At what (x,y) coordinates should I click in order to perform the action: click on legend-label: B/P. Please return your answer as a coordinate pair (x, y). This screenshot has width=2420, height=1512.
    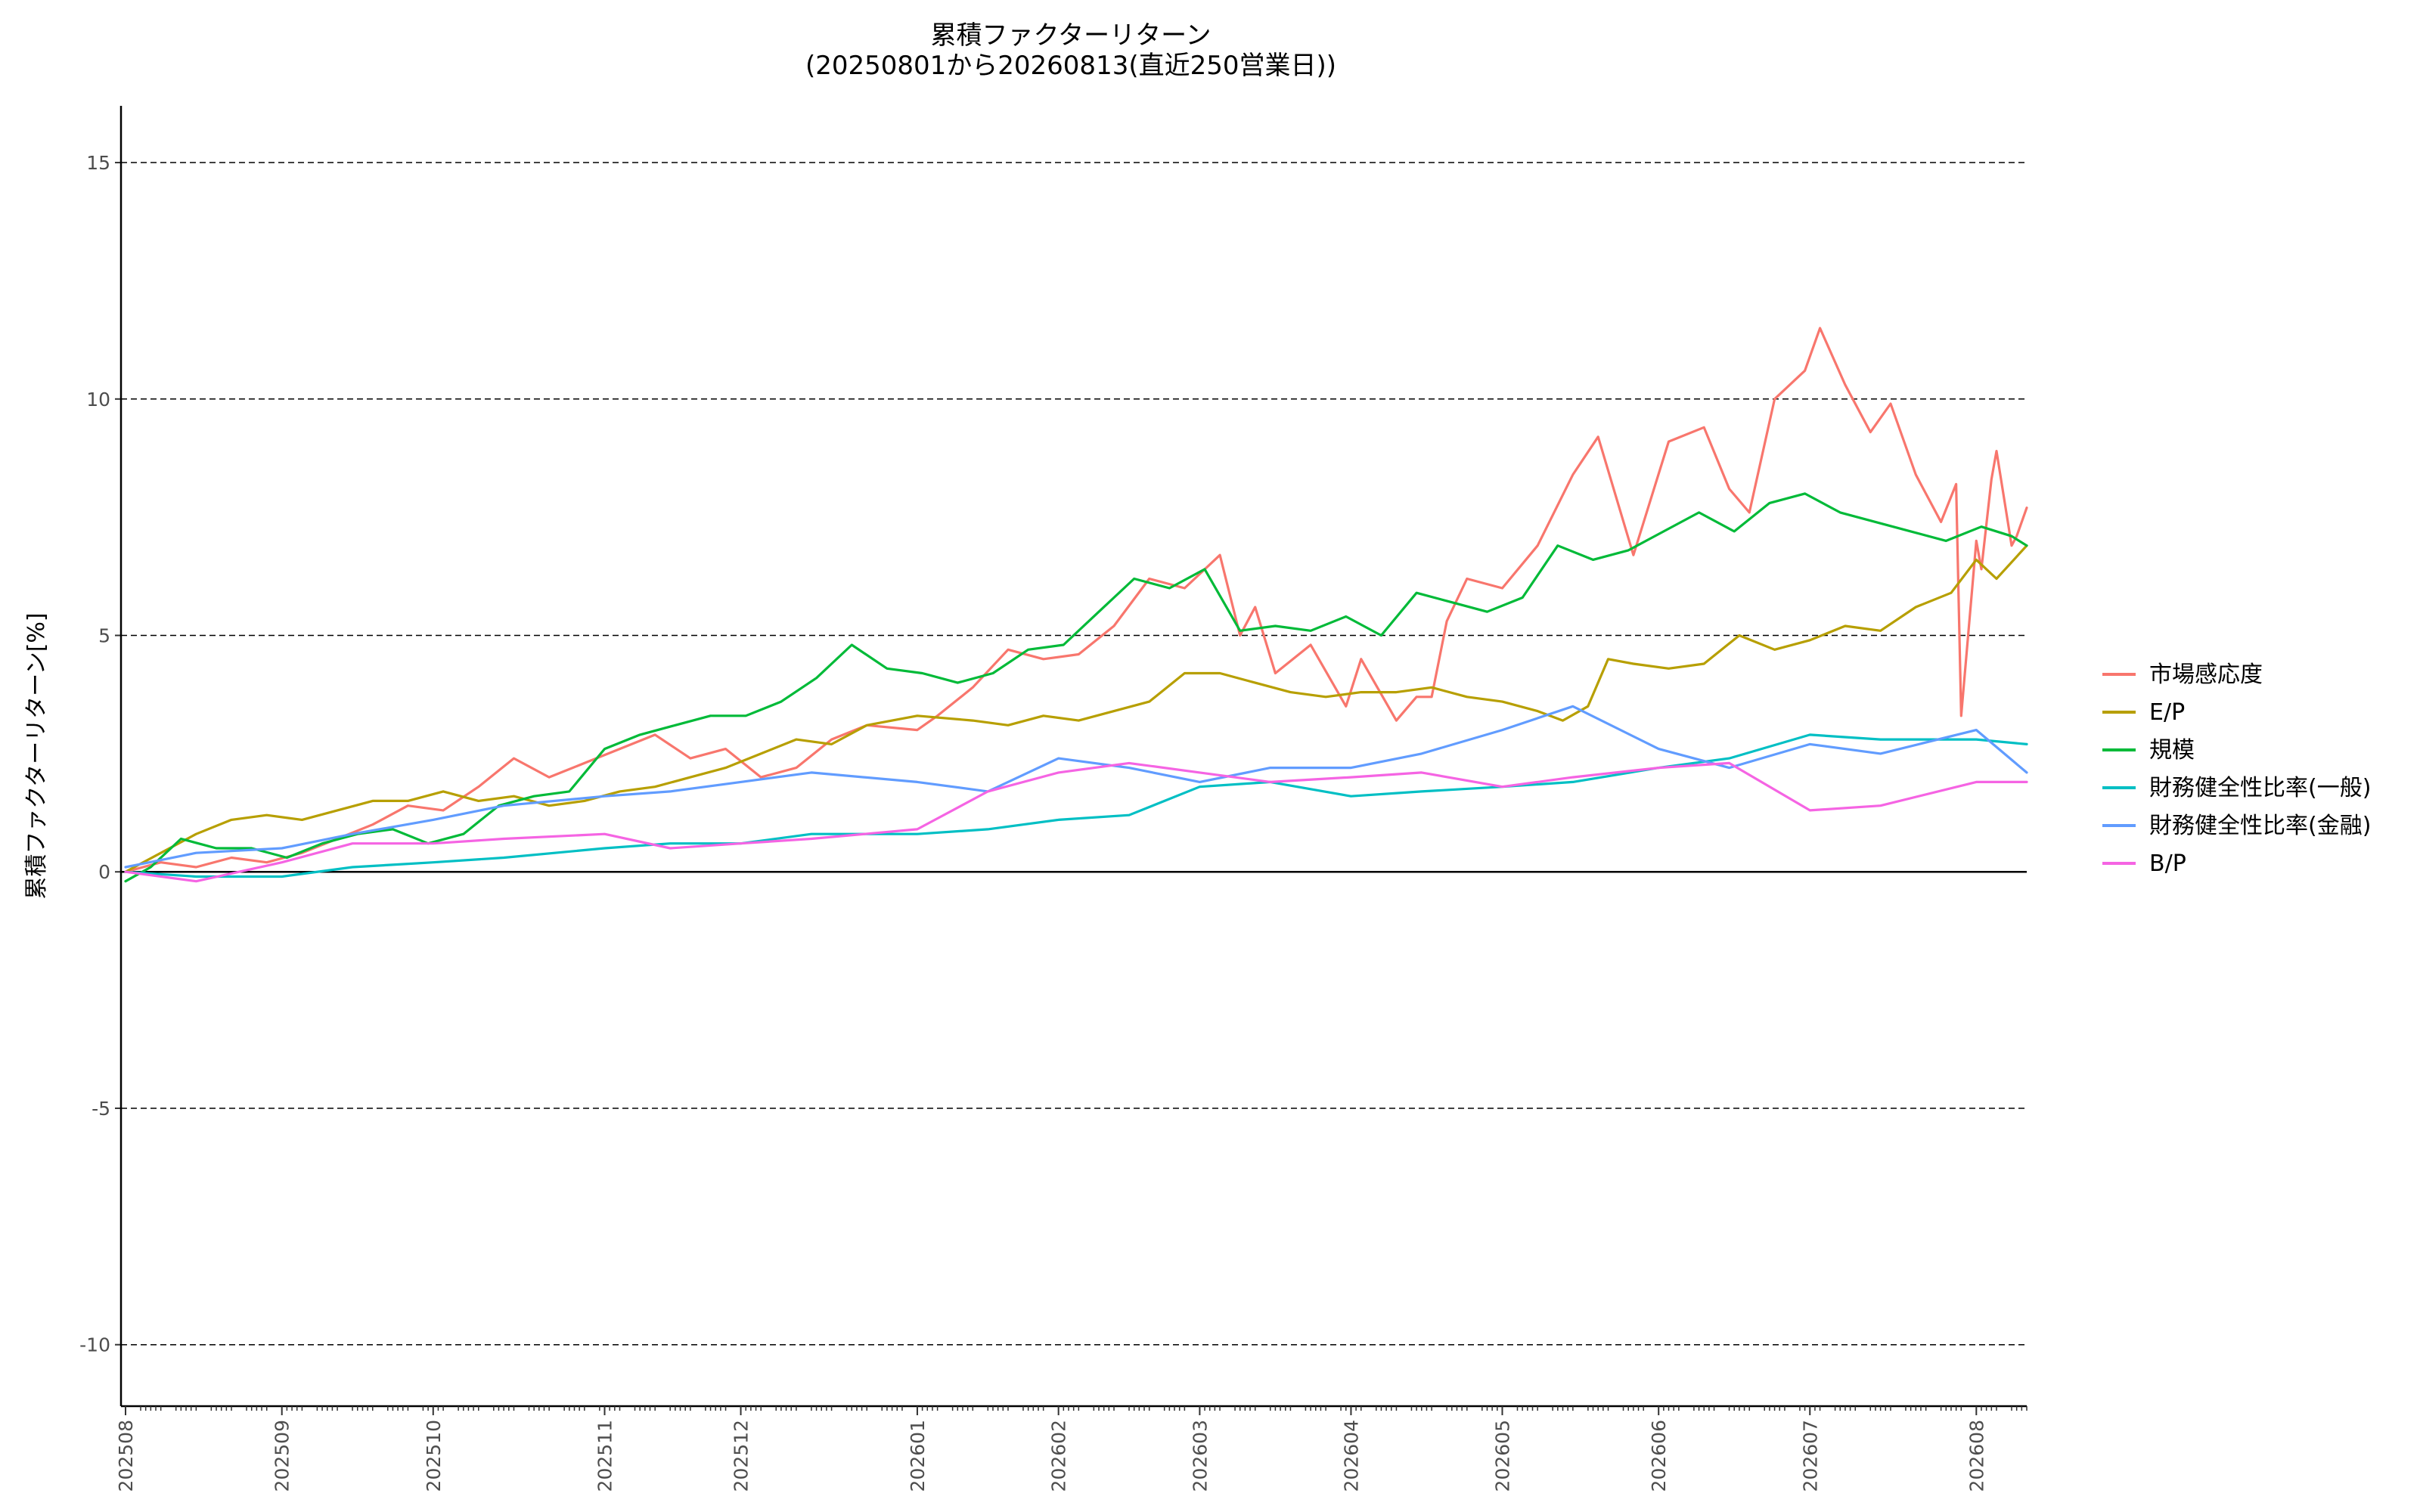
    Looking at the image, I should click on (2167, 864).